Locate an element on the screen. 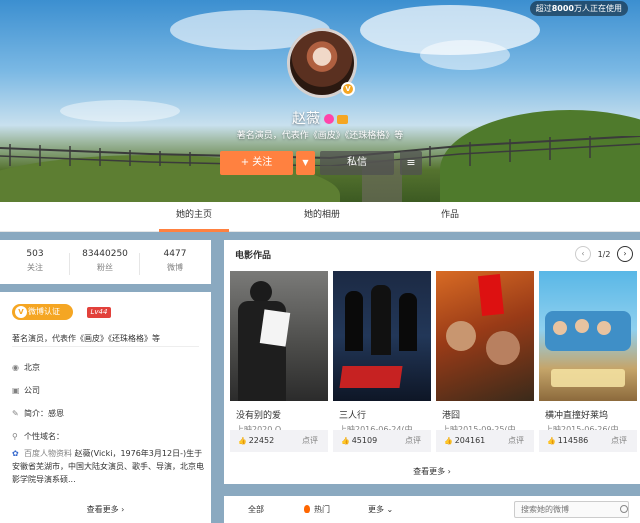 This screenshot has height=523, width=640. stats-panel: 503 关注 83440250 粉丝 4477 微博 is located at coordinates (105, 262).